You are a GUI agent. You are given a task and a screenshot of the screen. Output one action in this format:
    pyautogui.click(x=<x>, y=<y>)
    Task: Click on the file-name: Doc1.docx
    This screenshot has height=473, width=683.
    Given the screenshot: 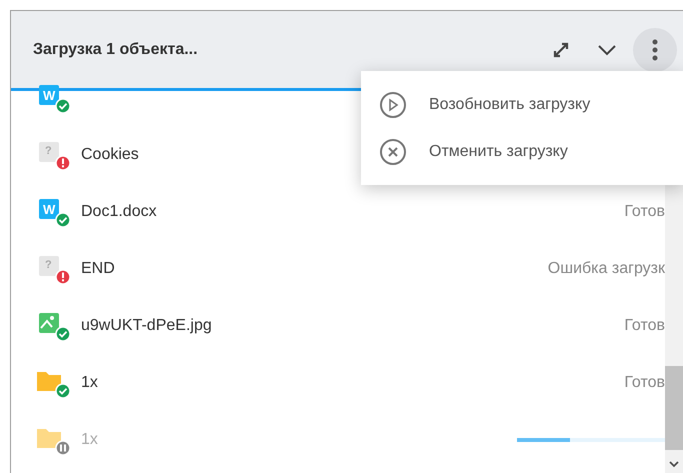 What is the action you would take?
    pyautogui.click(x=119, y=212)
    